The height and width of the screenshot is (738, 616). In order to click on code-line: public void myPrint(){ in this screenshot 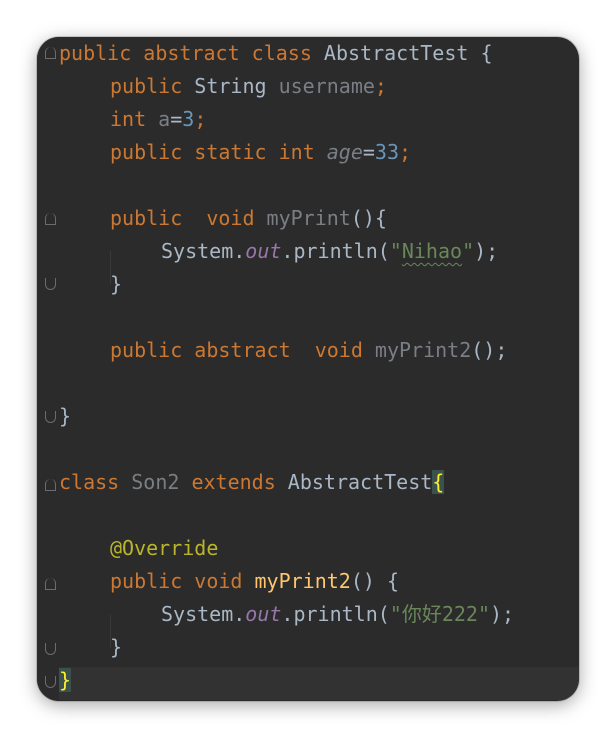, I will do `click(223, 218)`.